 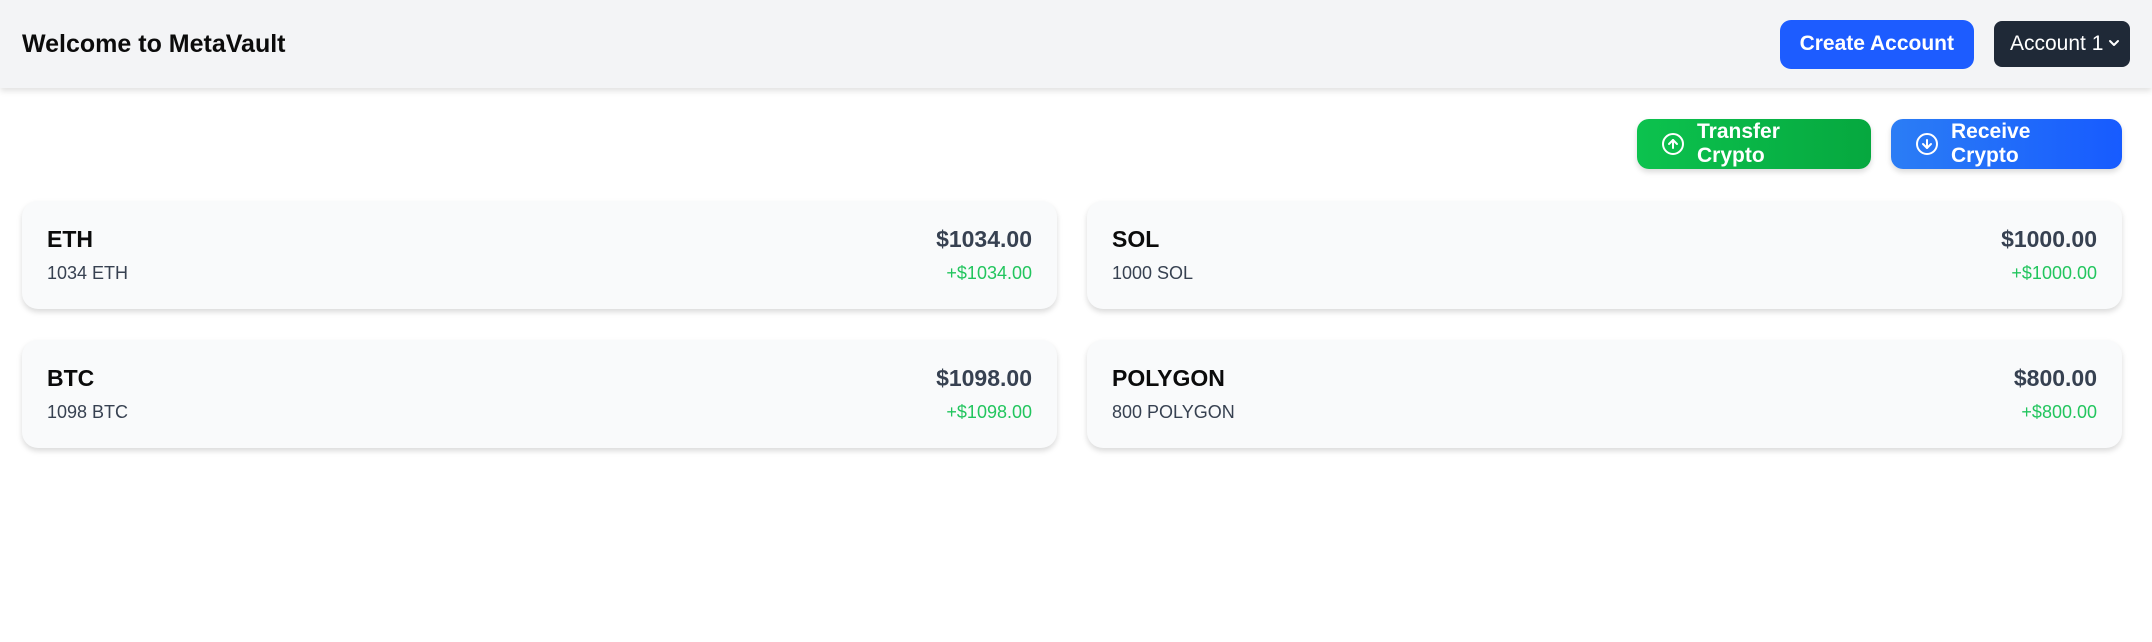 What do you see at coordinates (984, 239) in the screenshot?
I see `asset-value: $1034.00` at bounding box center [984, 239].